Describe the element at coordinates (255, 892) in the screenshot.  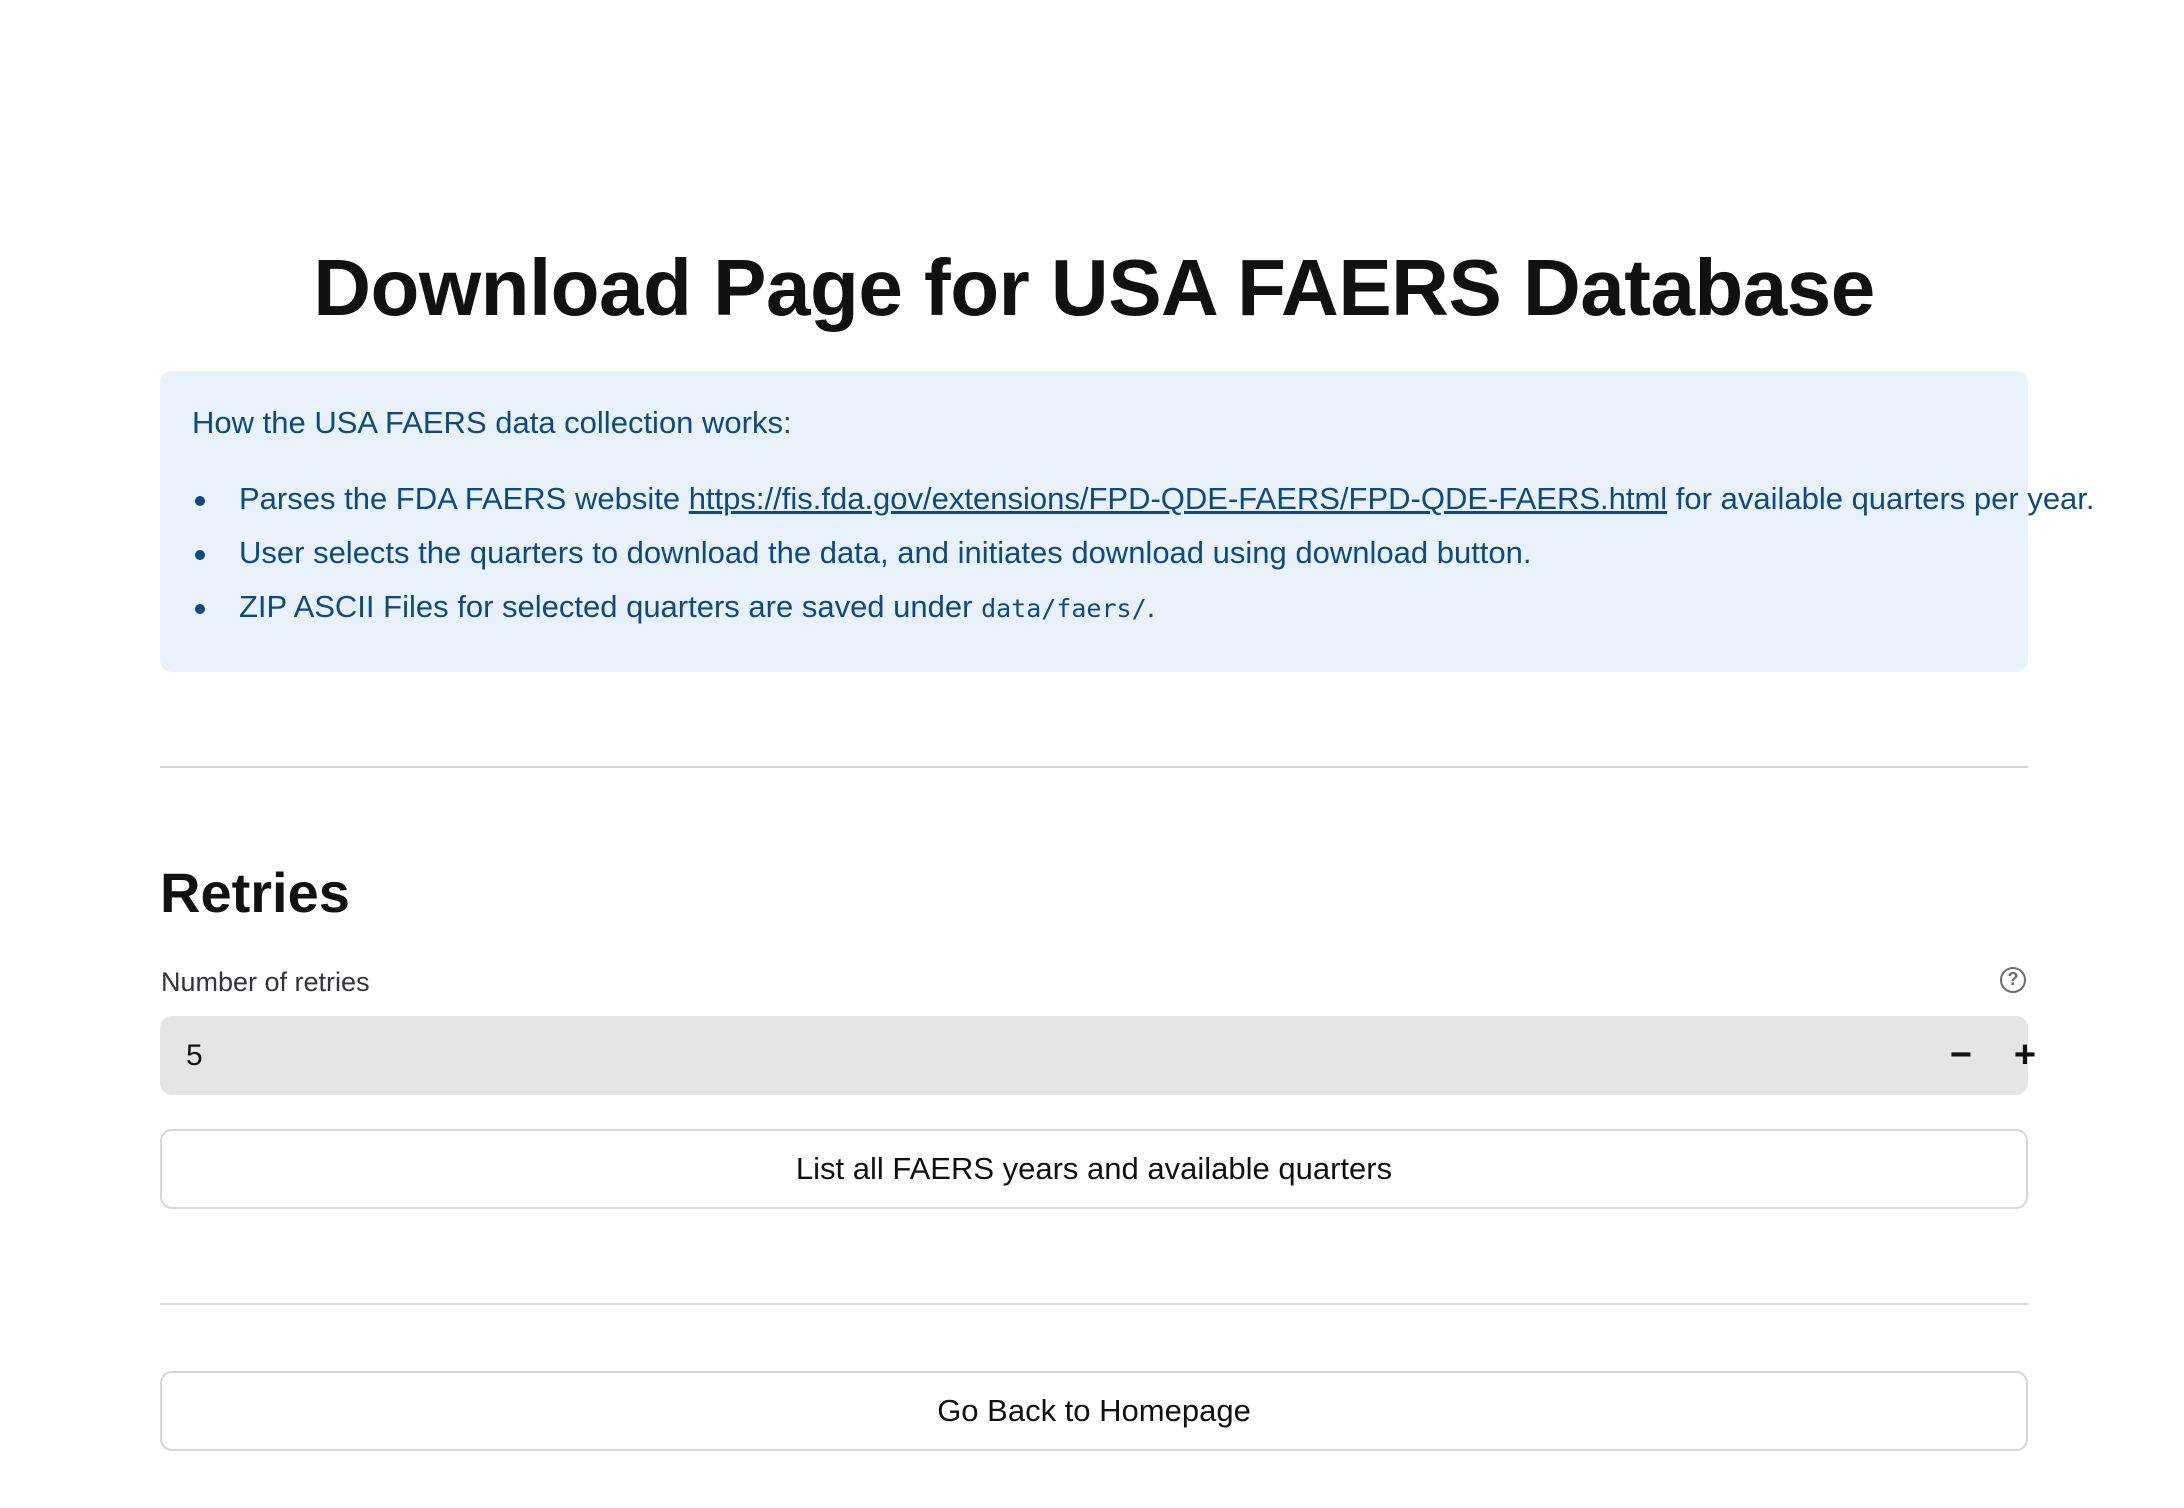
I see `retries-section-title: Retries` at that location.